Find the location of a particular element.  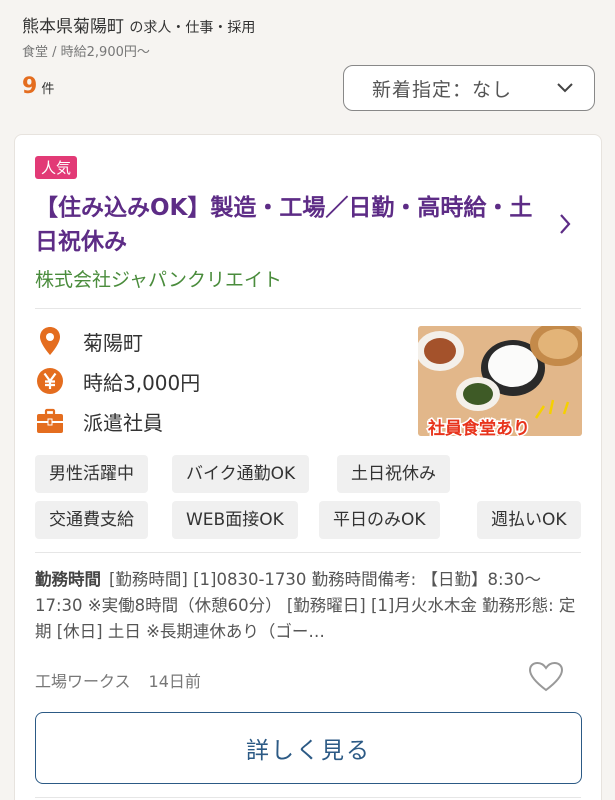

popular-badge: 人気 is located at coordinates (56, 167).